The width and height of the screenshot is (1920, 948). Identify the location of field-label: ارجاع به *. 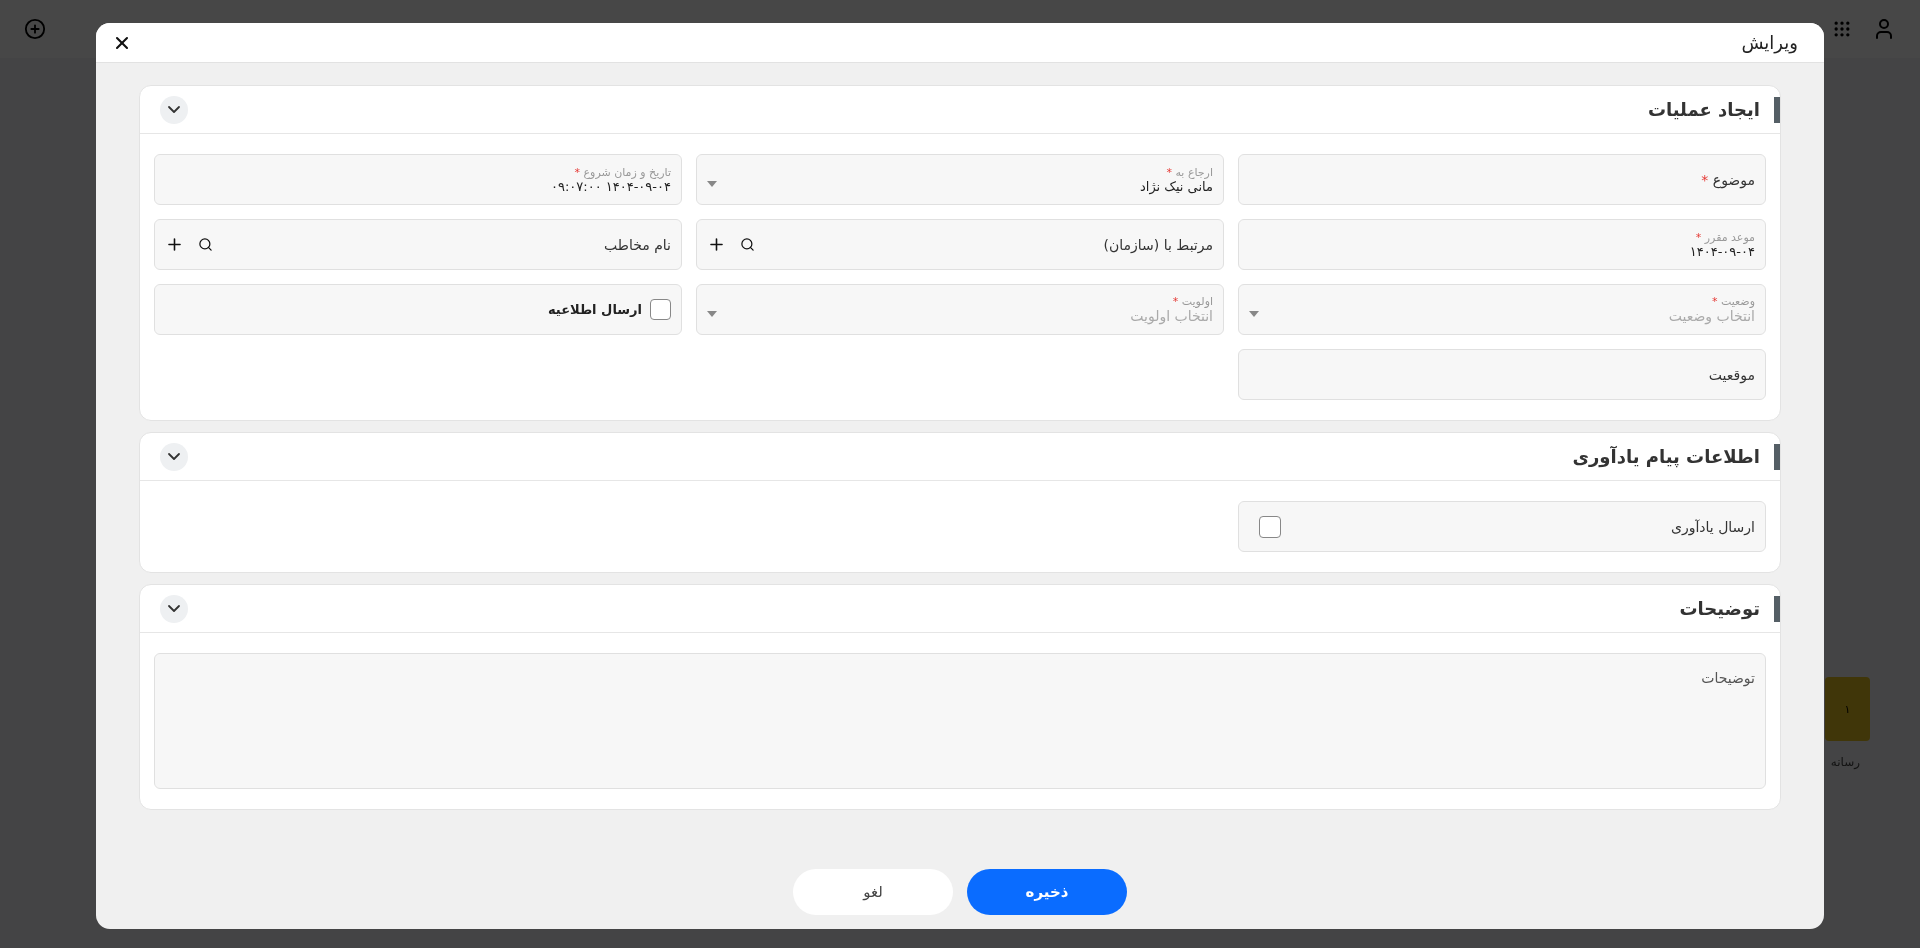
(1189, 172).